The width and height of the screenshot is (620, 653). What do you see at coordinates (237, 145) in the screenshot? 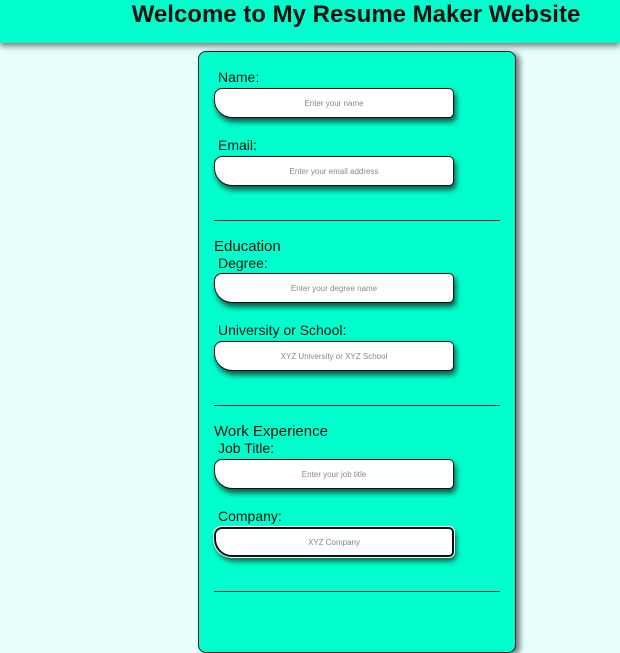
I see `email-label: Email:` at bounding box center [237, 145].